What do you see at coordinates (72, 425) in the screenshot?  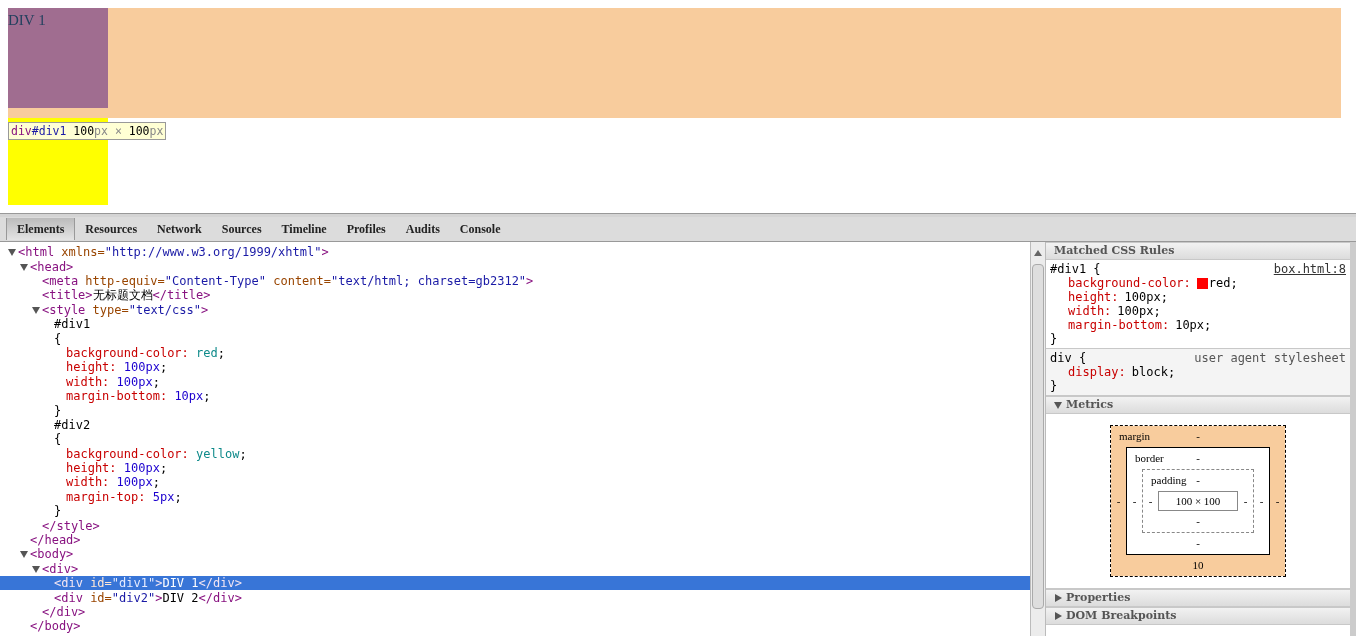 I see `dom-node-text: #div2` at bounding box center [72, 425].